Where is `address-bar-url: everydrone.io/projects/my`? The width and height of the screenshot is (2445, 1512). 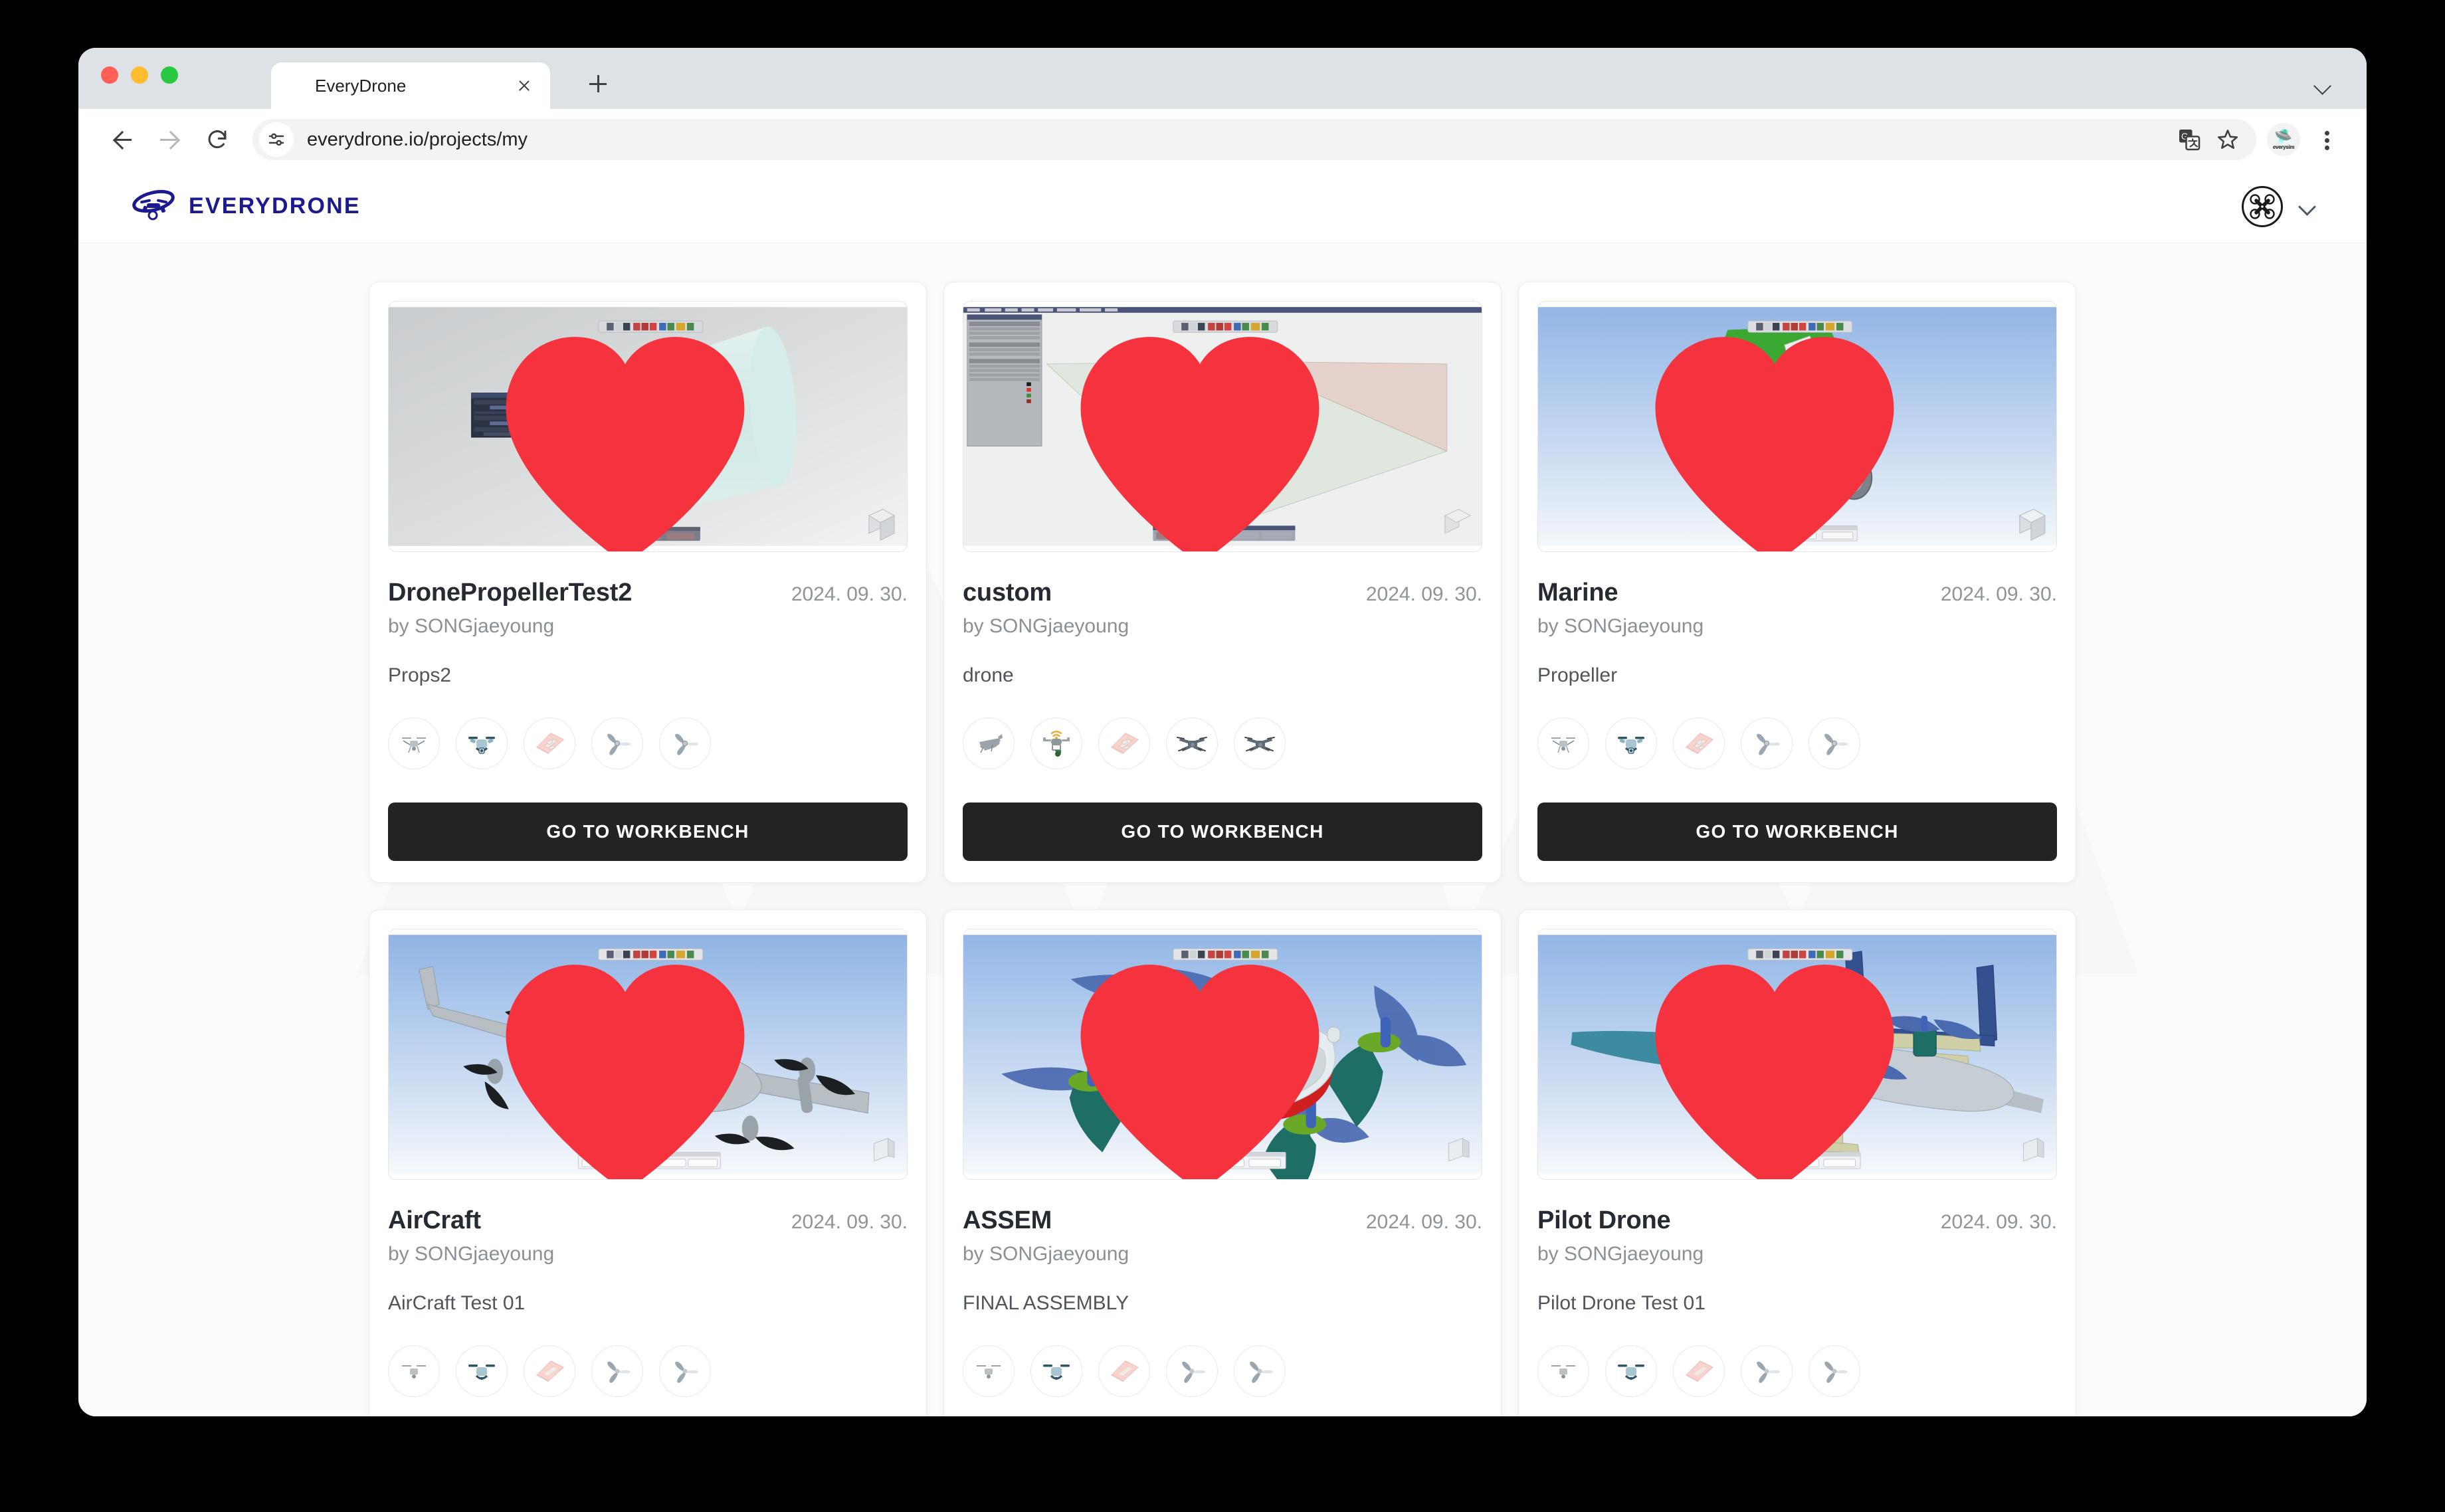 address-bar-url: everydrone.io/projects/my is located at coordinates (417, 139).